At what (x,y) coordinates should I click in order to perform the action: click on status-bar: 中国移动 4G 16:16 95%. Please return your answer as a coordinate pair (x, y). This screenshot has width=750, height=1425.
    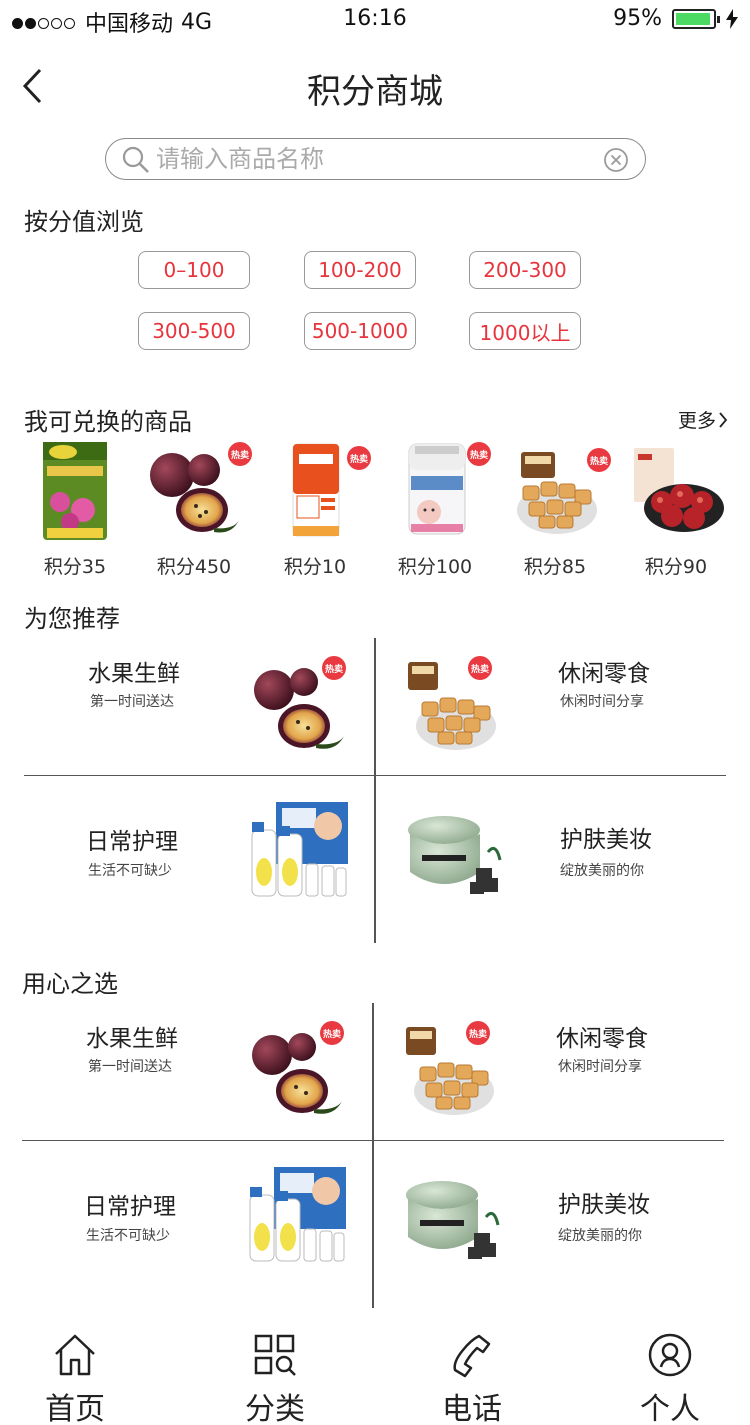
    Looking at the image, I should click on (375, 20).